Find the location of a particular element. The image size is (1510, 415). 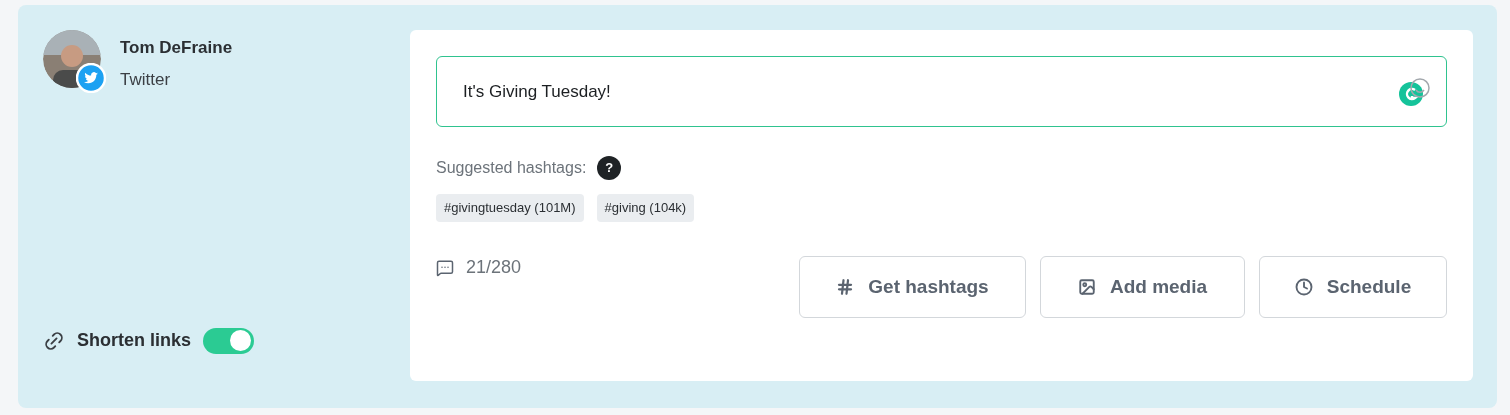

action-button: Add media is located at coordinates (1142, 287).